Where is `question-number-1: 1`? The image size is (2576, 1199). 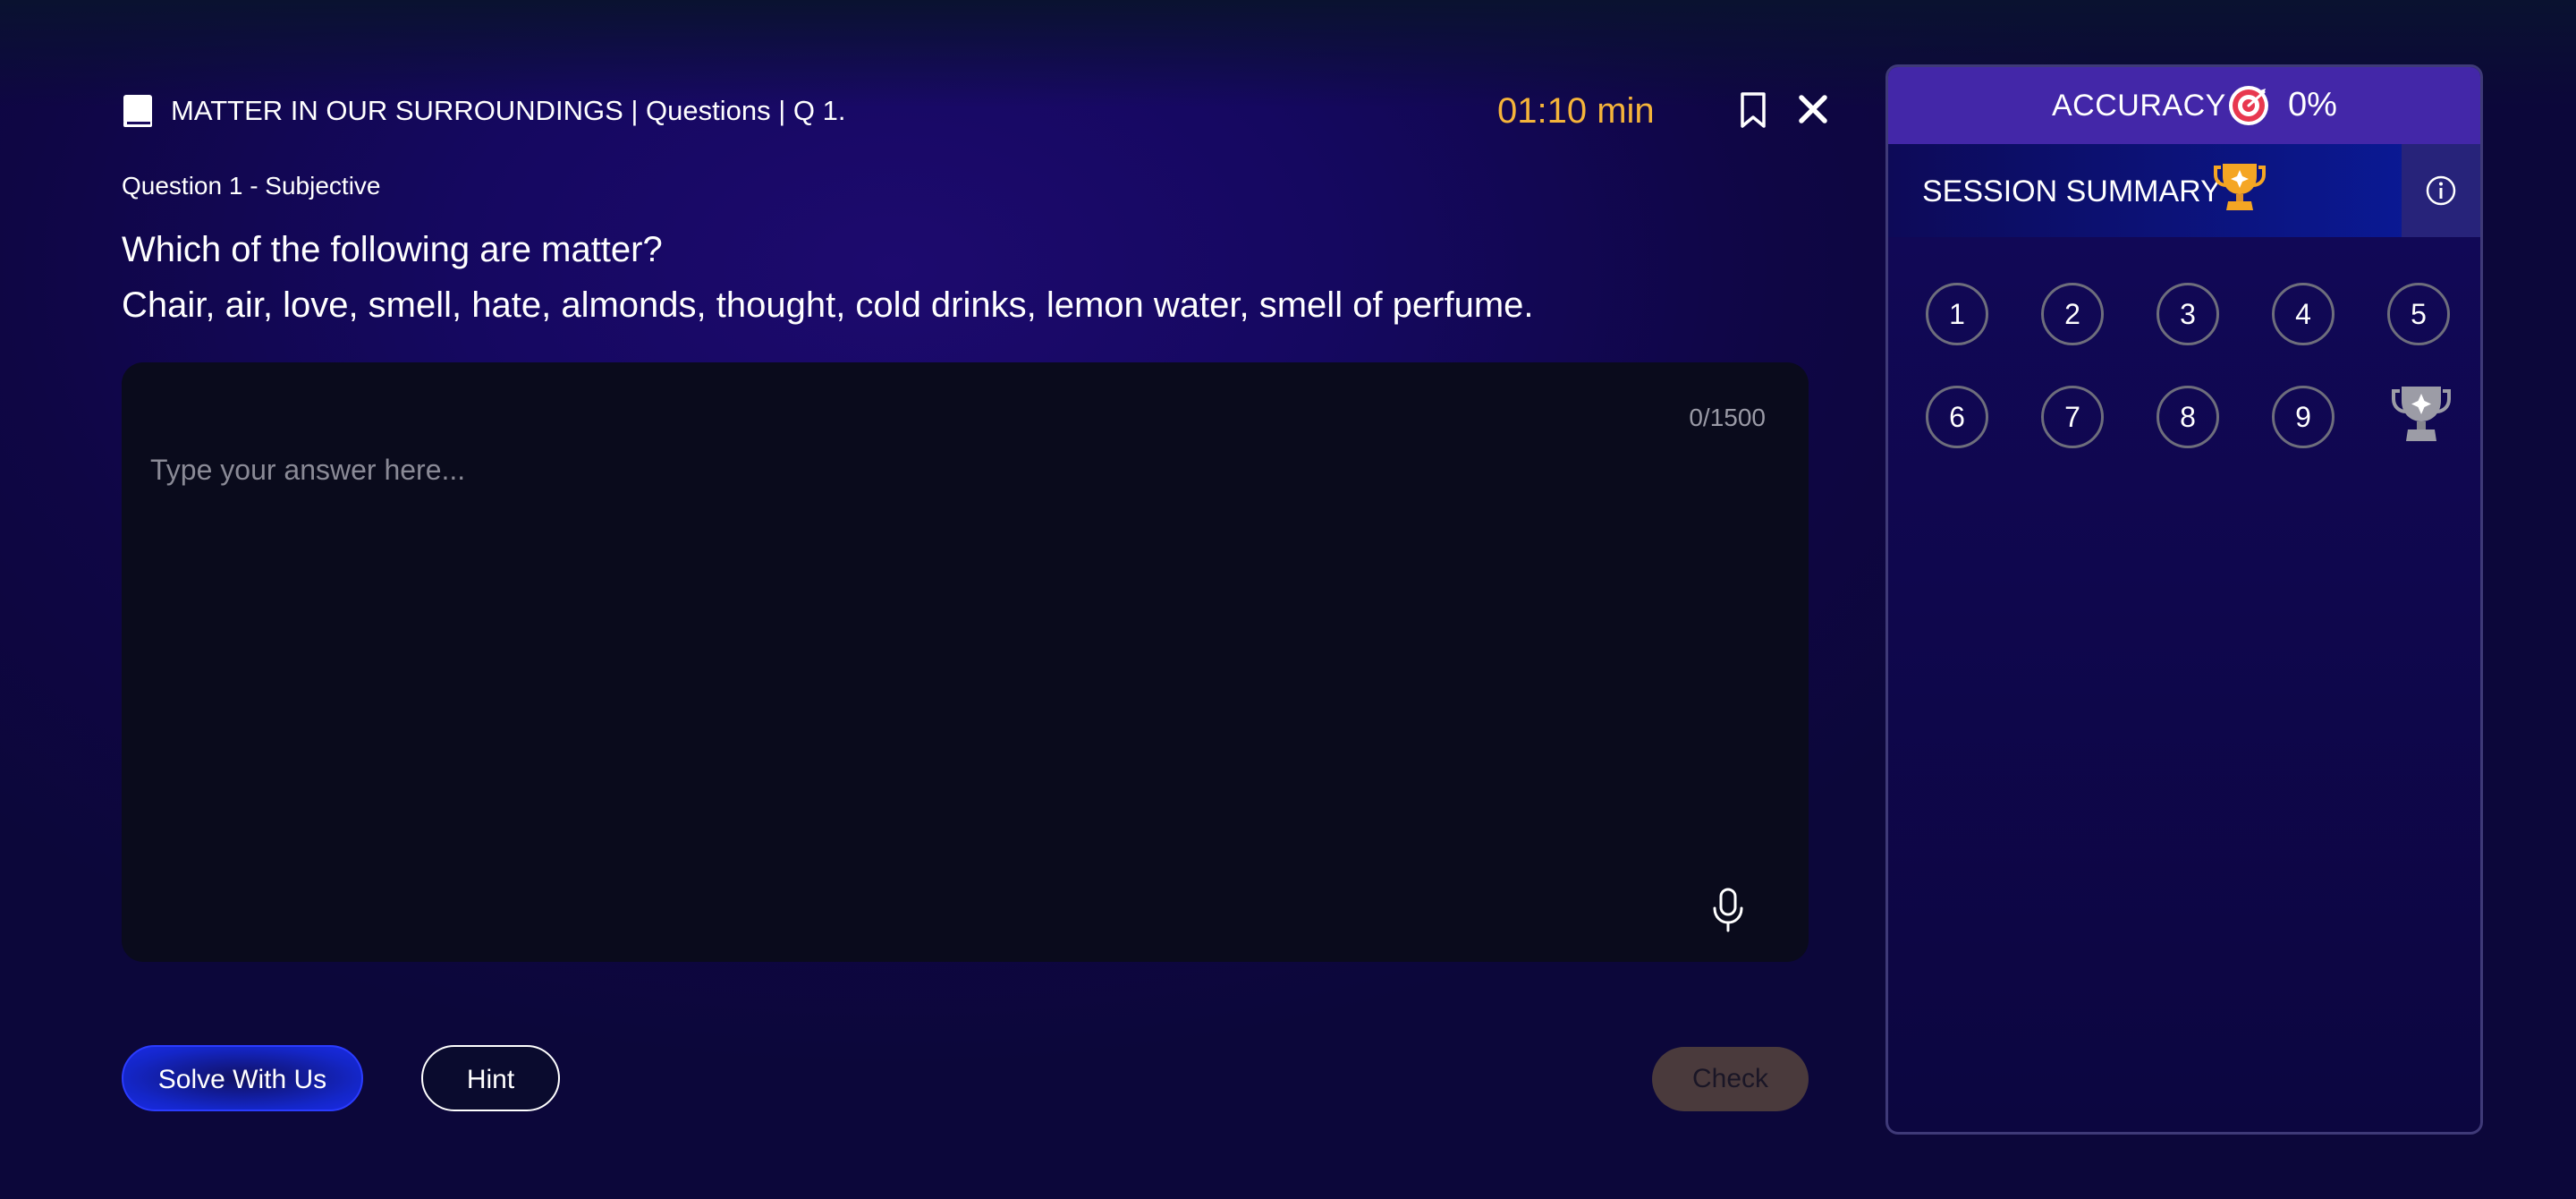
question-number-1: 1 is located at coordinates (1957, 314).